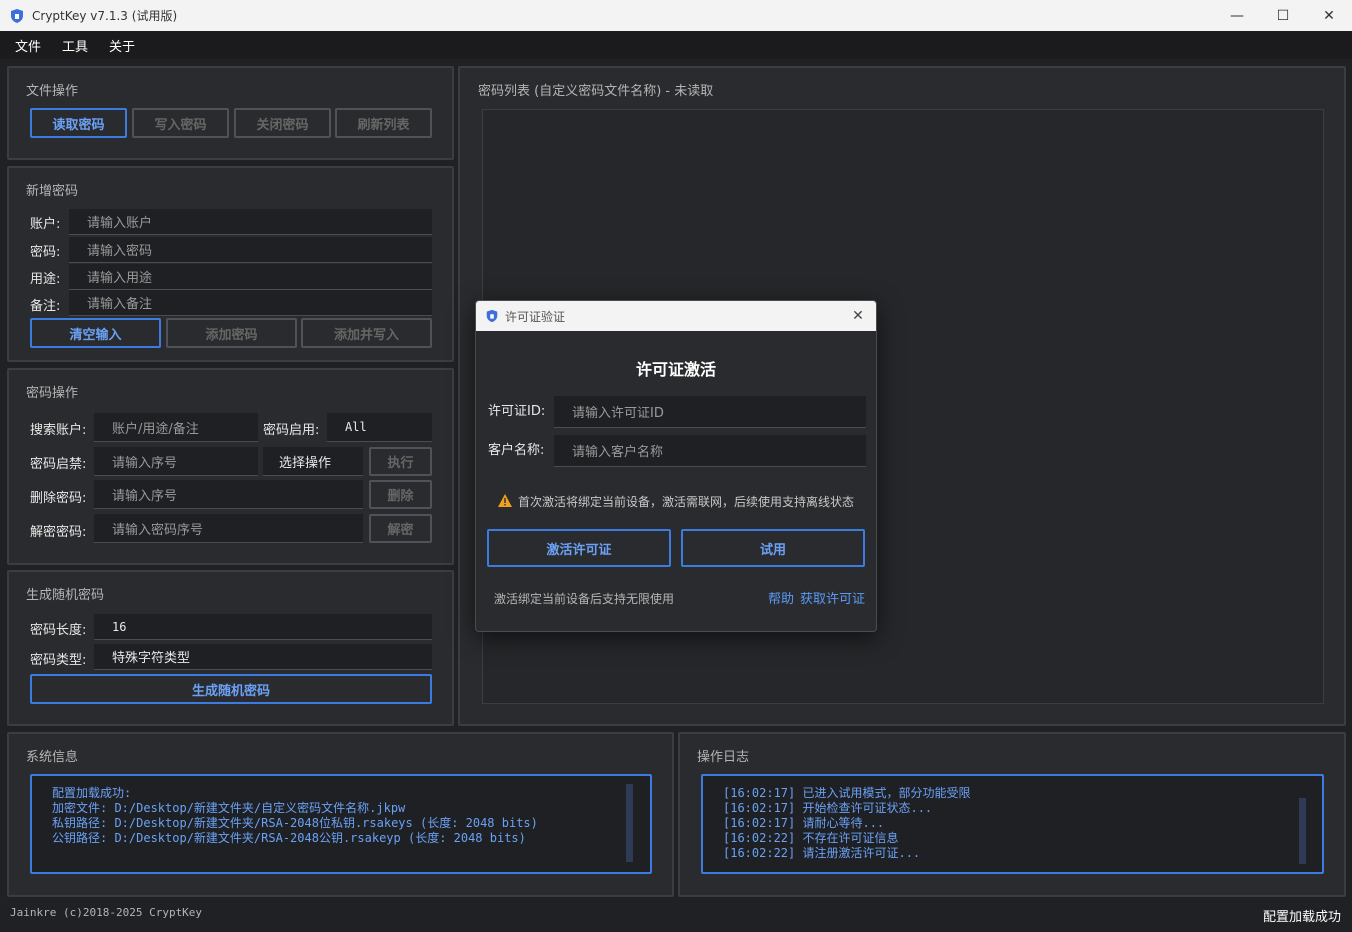  What do you see at coordinates (250, 303) in the screenshot?
I see `note-input: 请输入备注` at bounding box center [250, 303].